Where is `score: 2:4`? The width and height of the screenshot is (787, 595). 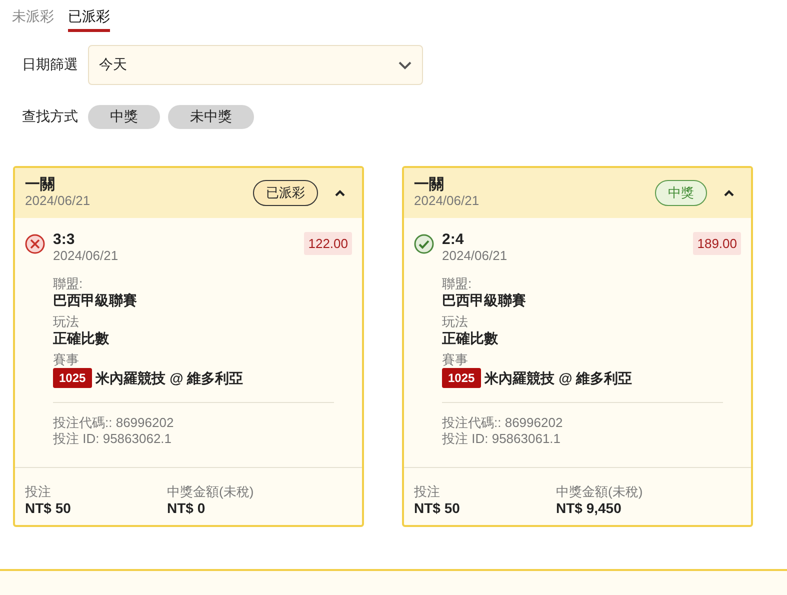
score: 2:4 is located at coordinates (453, 240).